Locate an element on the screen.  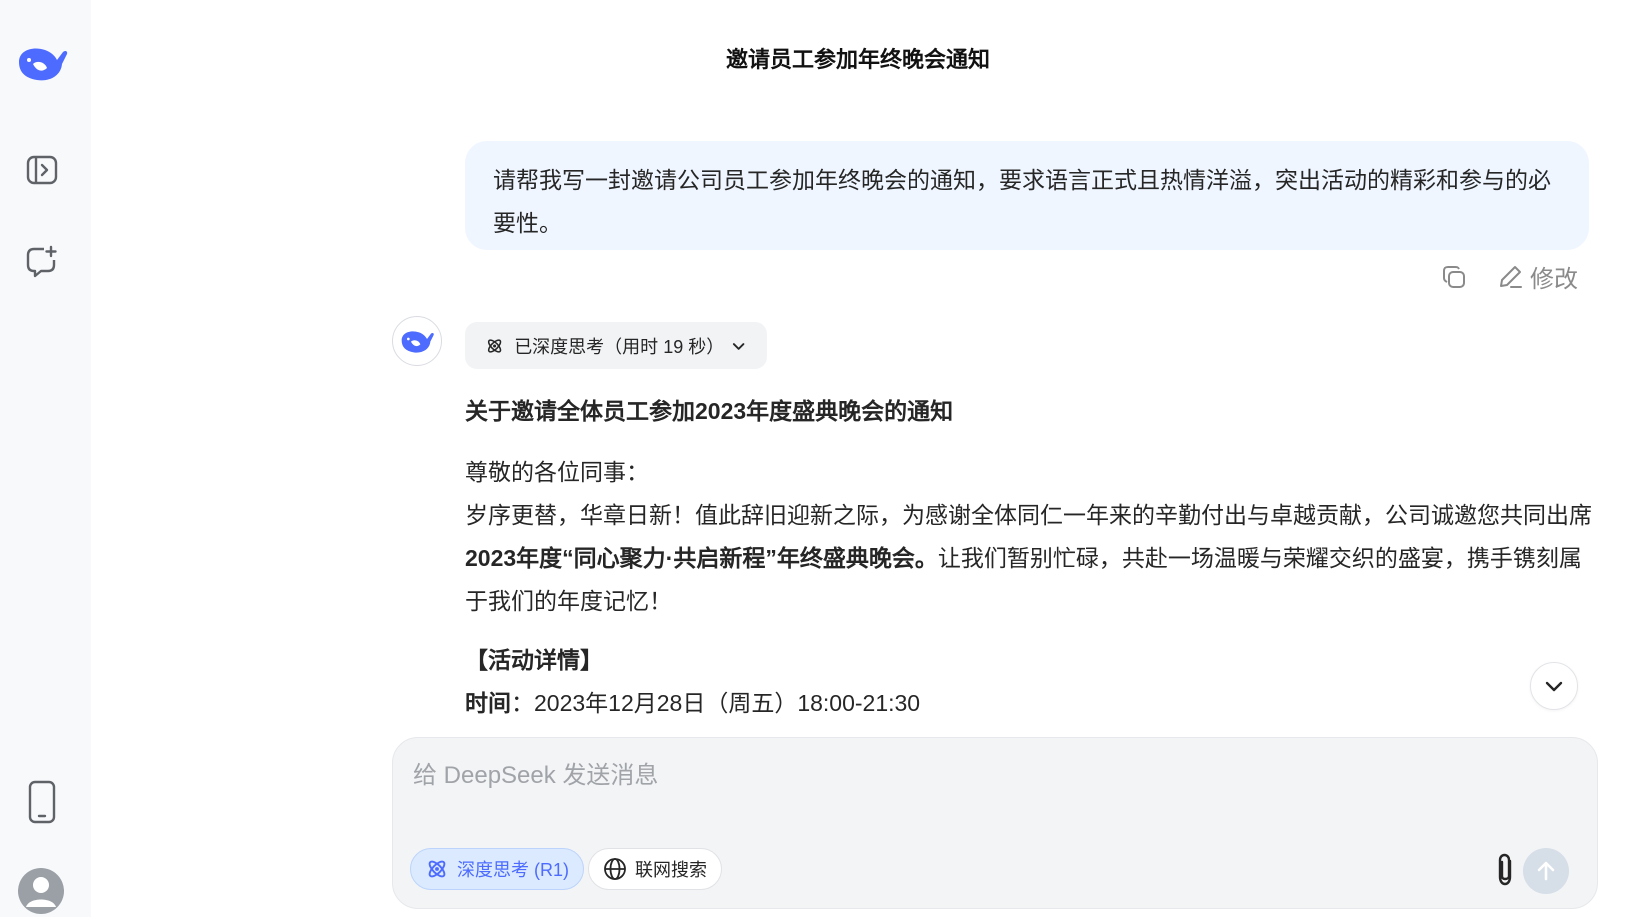
copy-icon is located at coordinates (1454, 276).